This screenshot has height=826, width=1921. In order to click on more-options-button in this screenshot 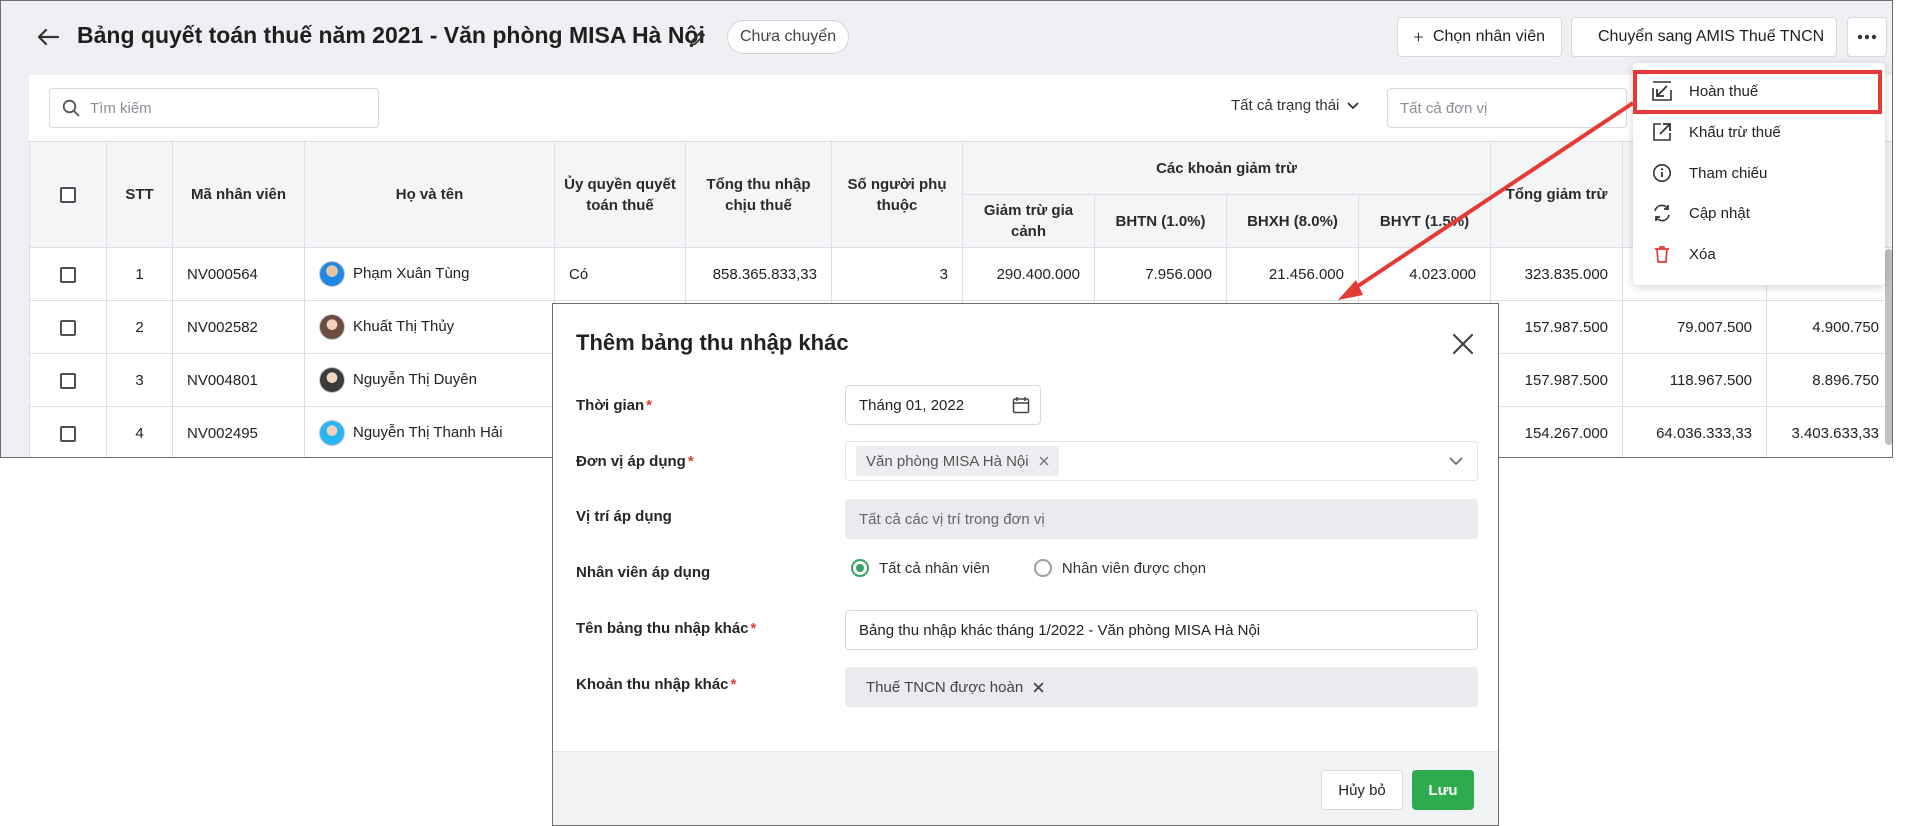, I will do `click(1867, 37)`.